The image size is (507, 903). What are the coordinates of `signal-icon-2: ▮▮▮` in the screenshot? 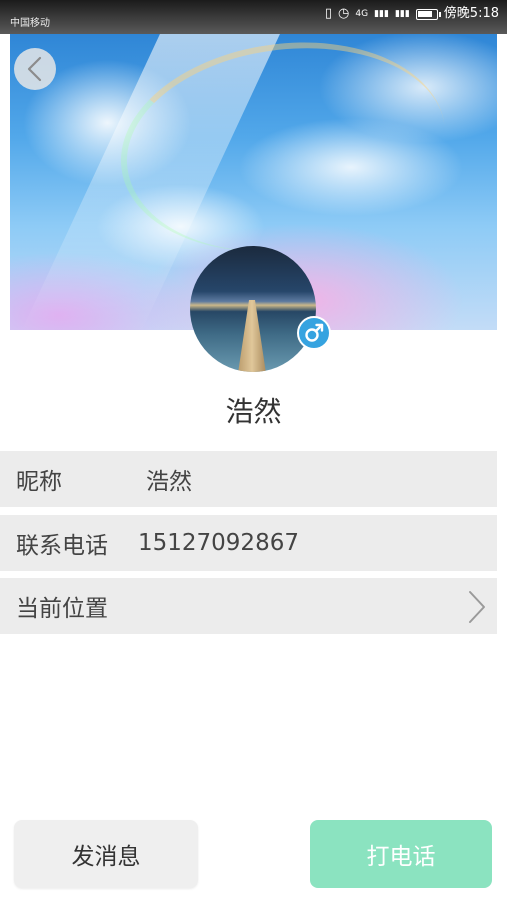 It's located at (402, 14).